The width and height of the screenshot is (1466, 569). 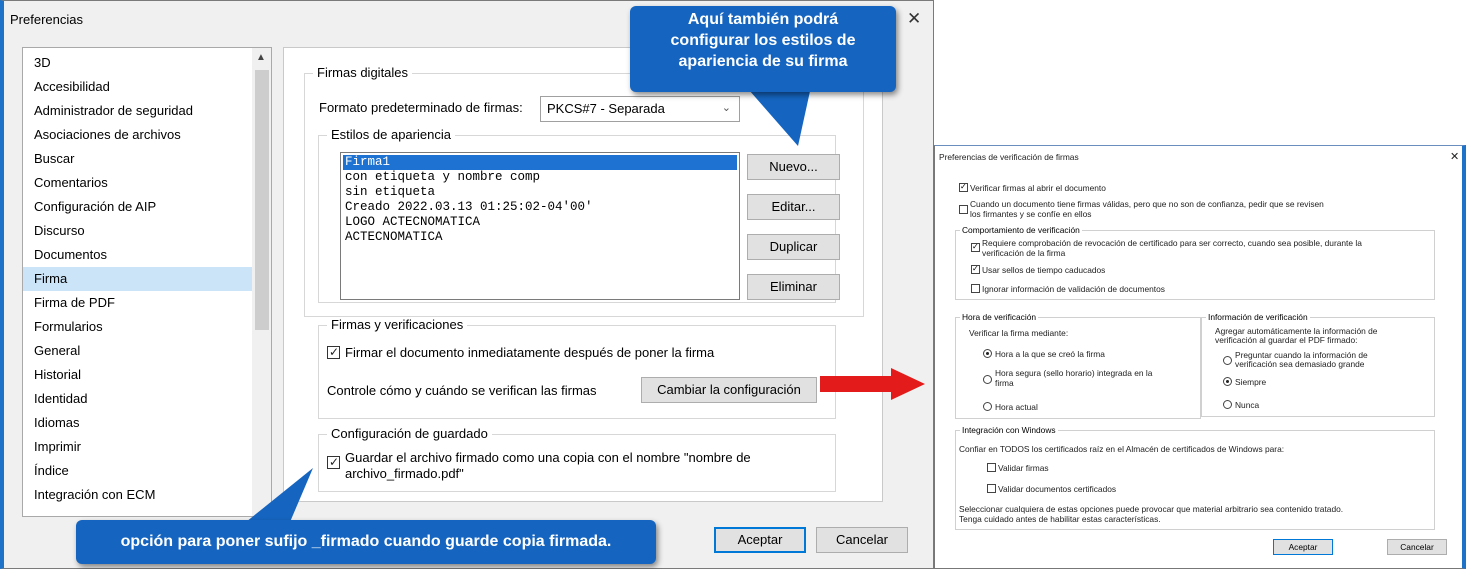 I want to click on never-radio, so click(x=1227, y=404).